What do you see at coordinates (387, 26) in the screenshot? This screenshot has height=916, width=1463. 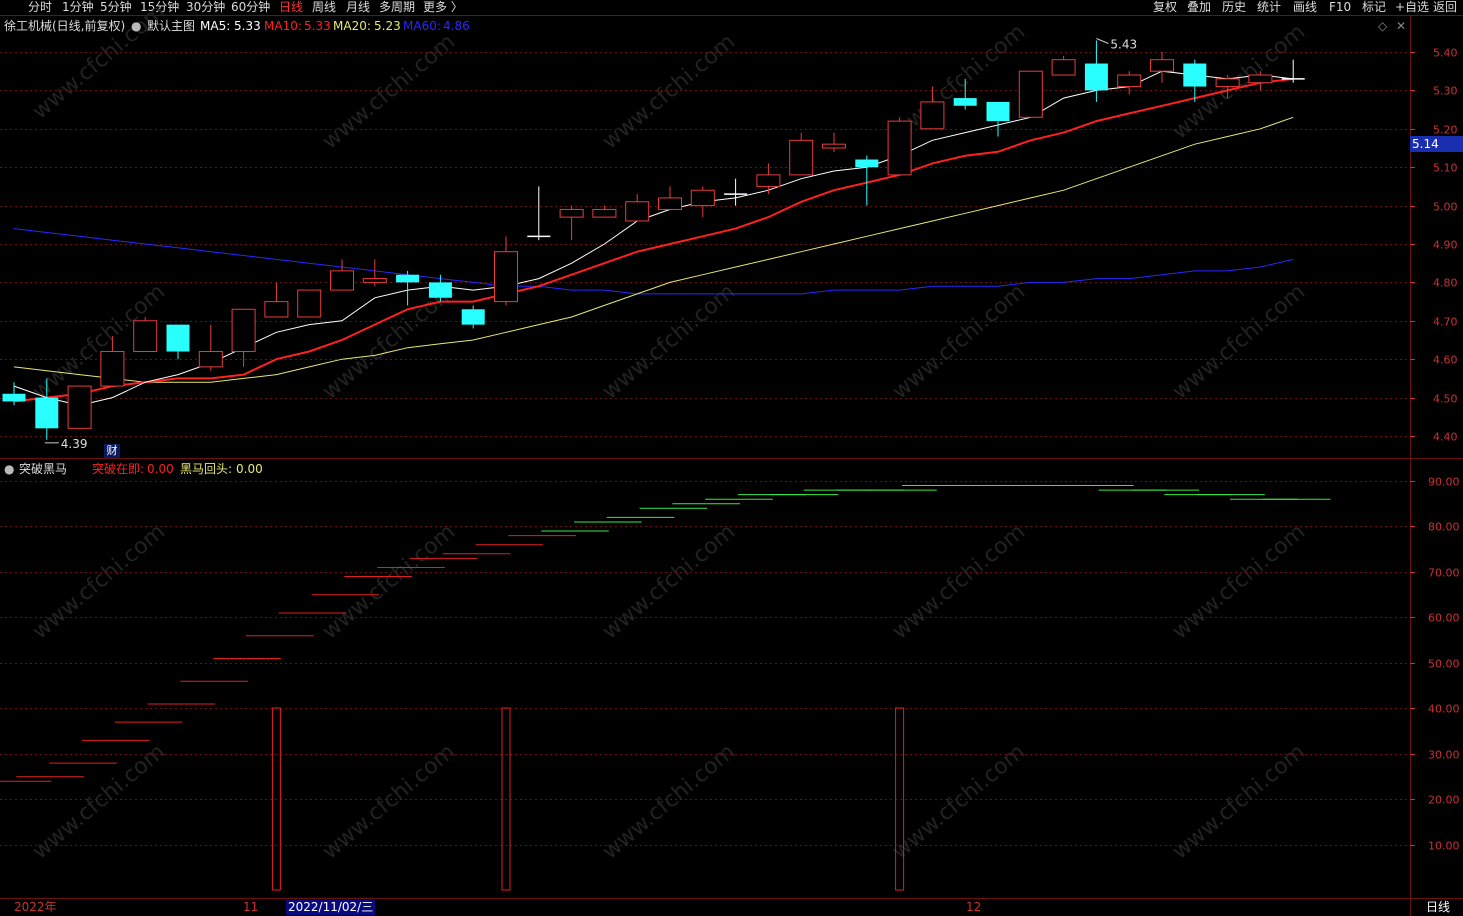 I see `ma20-value: 5.23` at bounding box center [387, 26].